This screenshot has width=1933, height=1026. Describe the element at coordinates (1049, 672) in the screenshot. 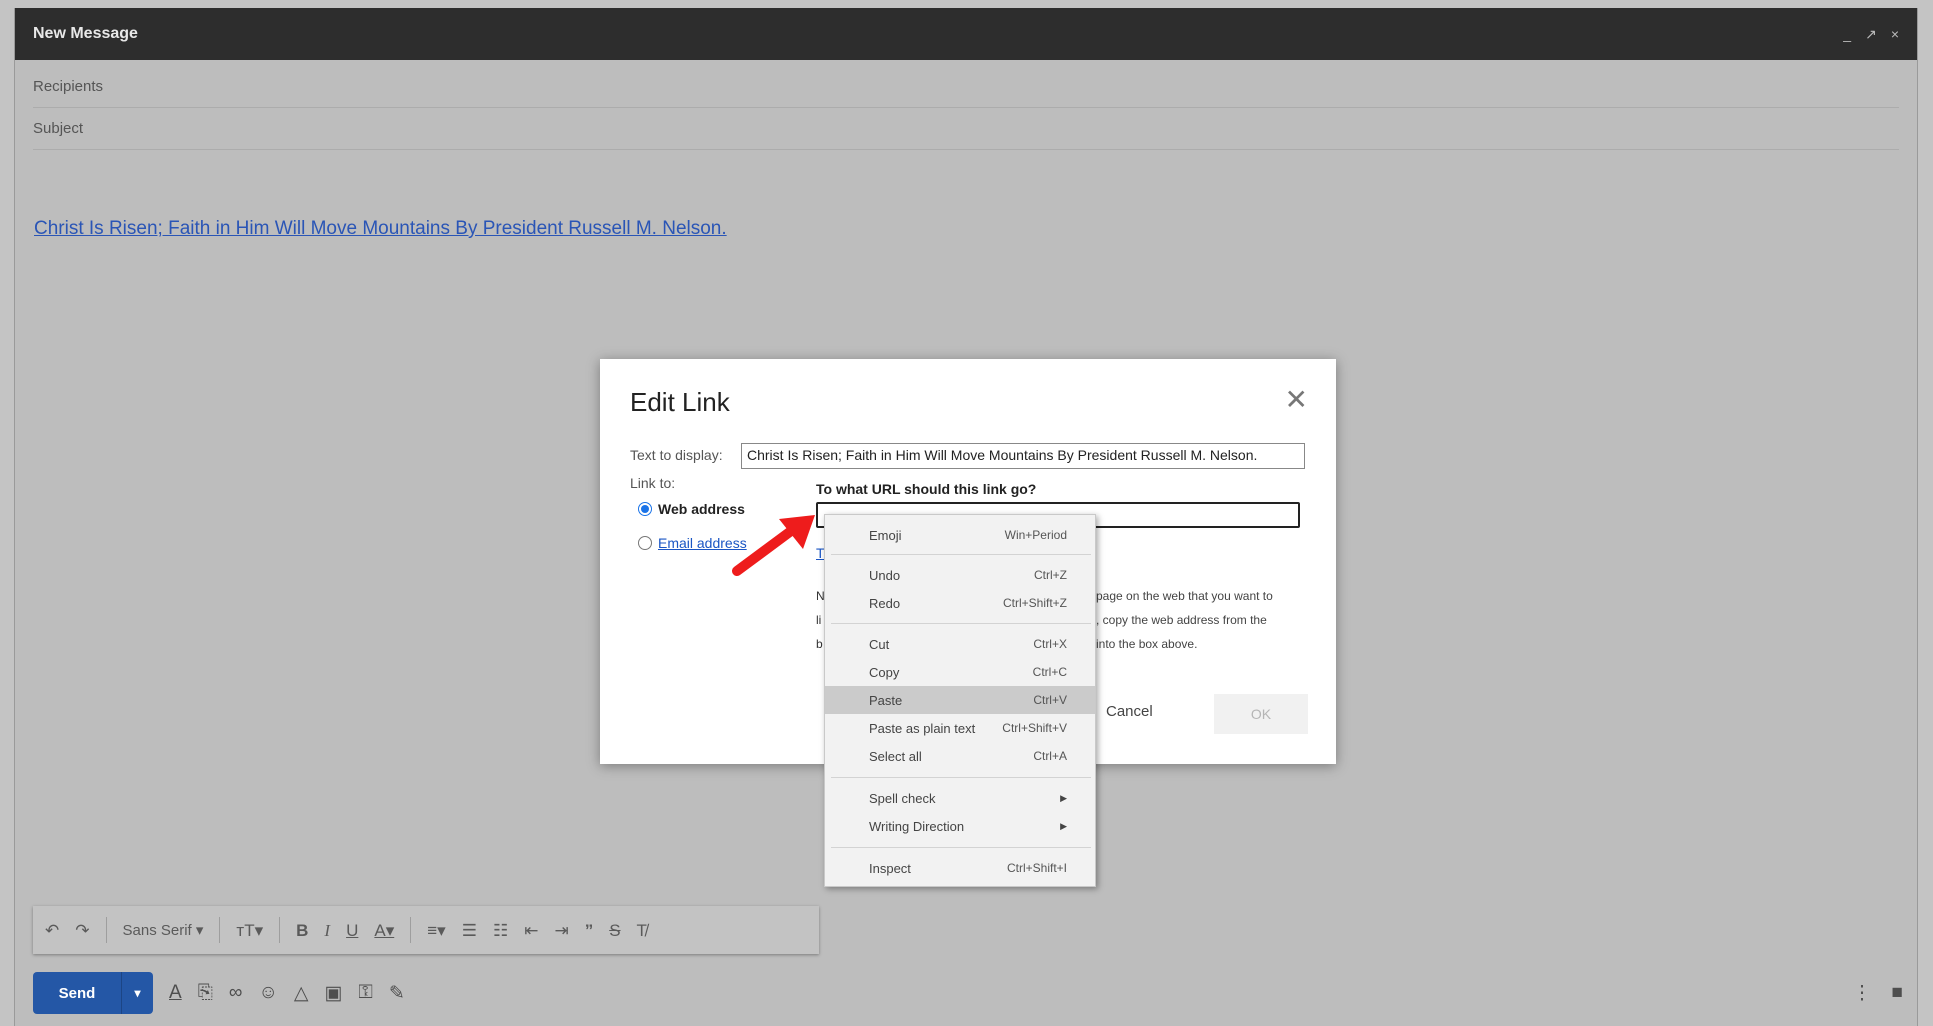

I see `menu-item-shortcut: Ctrl+C` at that location.